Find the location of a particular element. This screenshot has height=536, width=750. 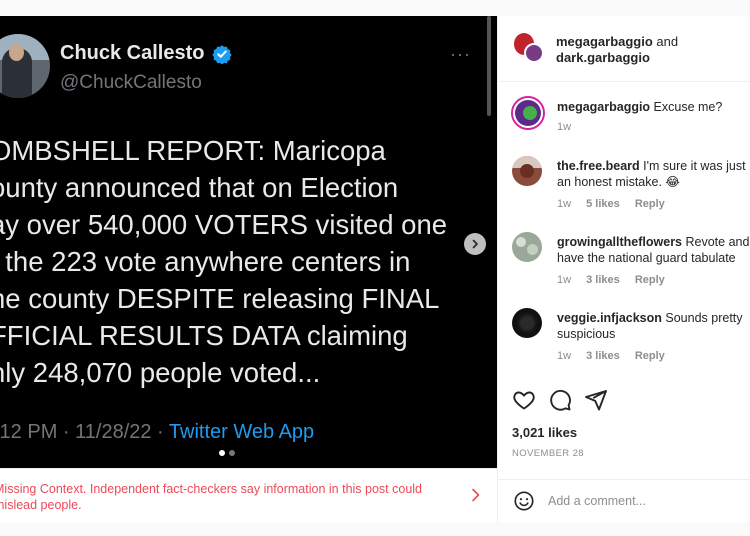

carousel-dot-active is located at coordinates (222, 453).